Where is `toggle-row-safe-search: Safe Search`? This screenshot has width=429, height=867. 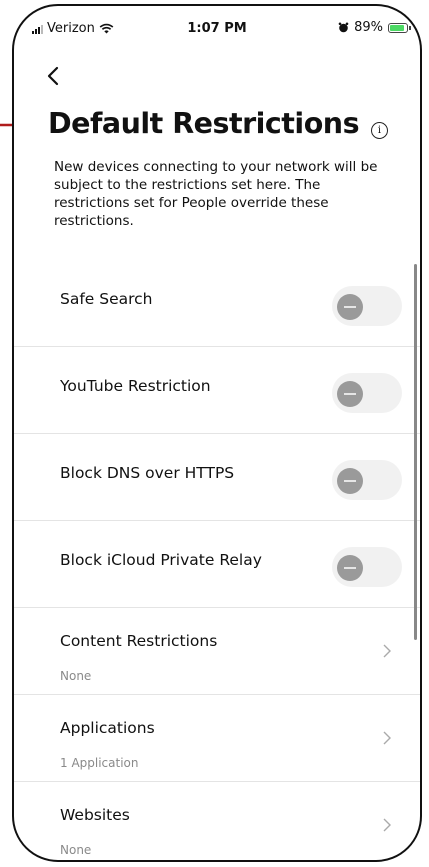 toggle-row-safe-search: Safe Search is located at coordinates (217, 303).